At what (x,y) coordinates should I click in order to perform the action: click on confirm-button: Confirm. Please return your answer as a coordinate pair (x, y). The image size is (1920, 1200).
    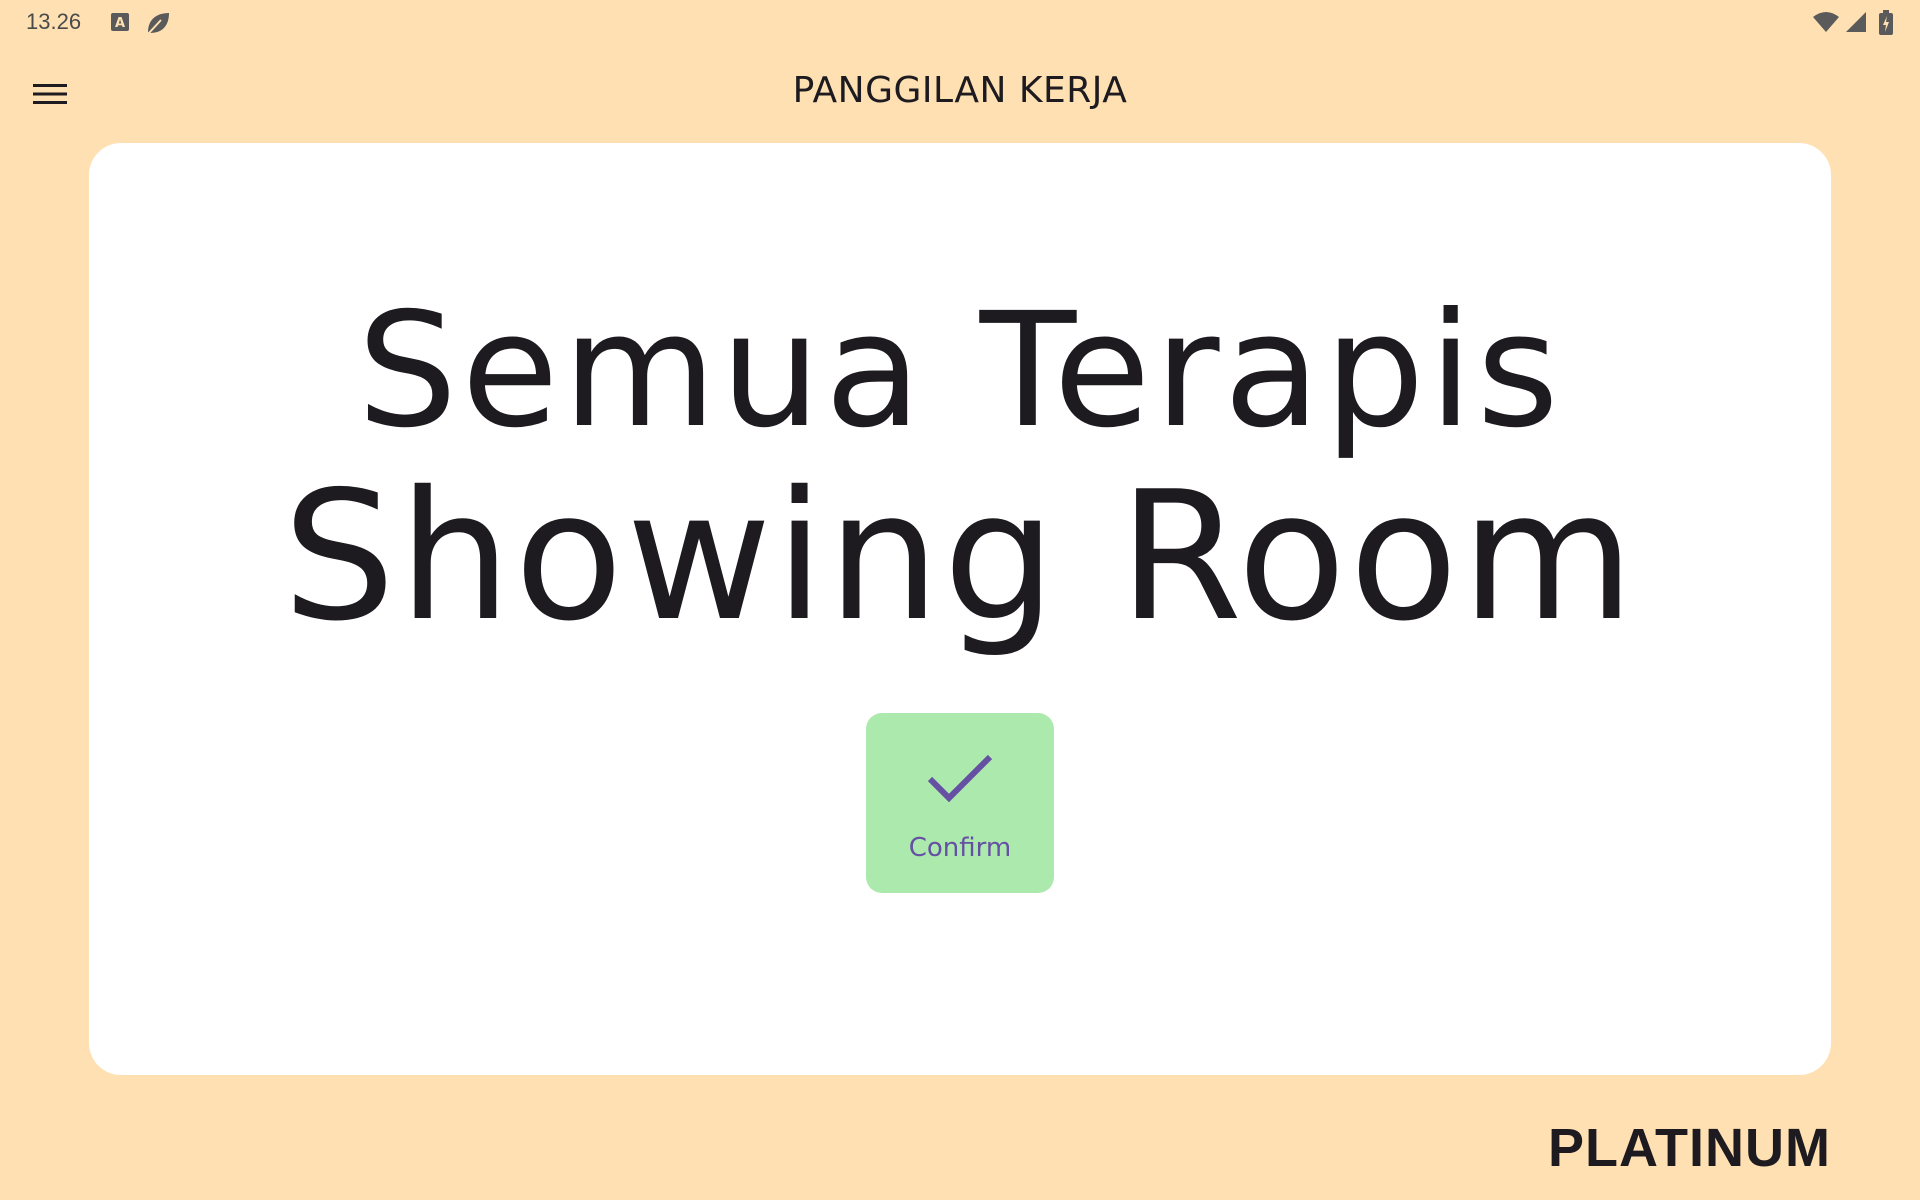
    Looking at the image, I should click on (960, 803).